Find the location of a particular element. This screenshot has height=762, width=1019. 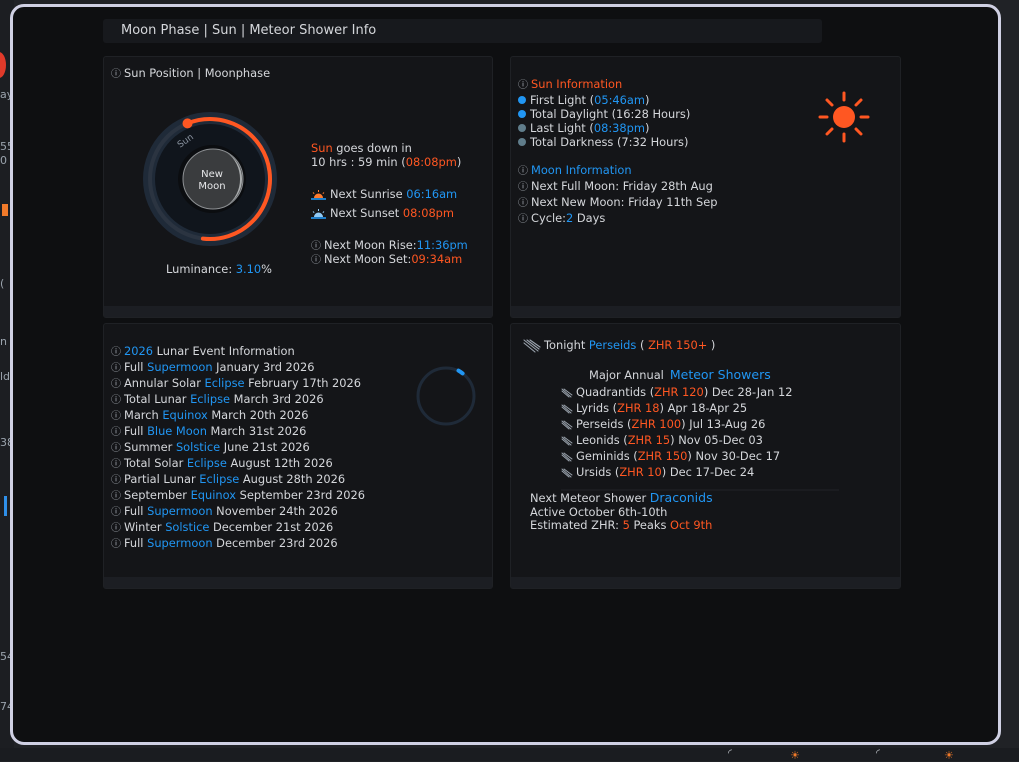

last-light-row: Last Light (08:38pm) is located at coordinates (617, 128).